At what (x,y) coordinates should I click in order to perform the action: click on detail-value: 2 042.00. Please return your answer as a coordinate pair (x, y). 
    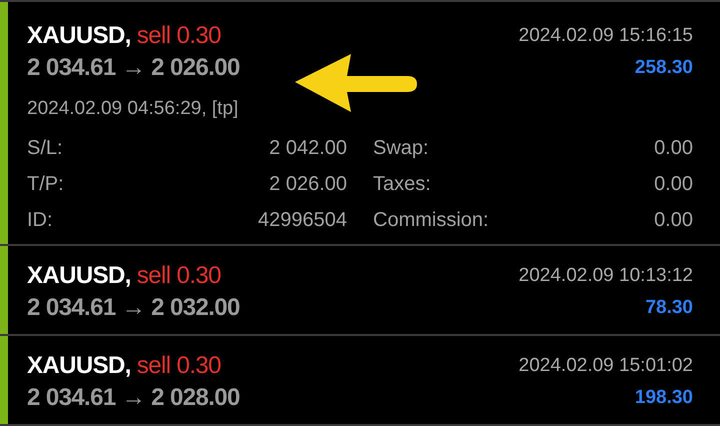
    Looking at the image, I should click on (308, 148).